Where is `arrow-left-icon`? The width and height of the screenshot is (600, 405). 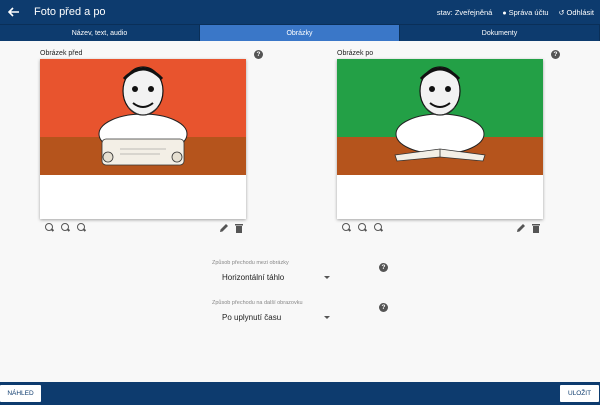
arrow-left-icon is located at coordinates (13, 12).